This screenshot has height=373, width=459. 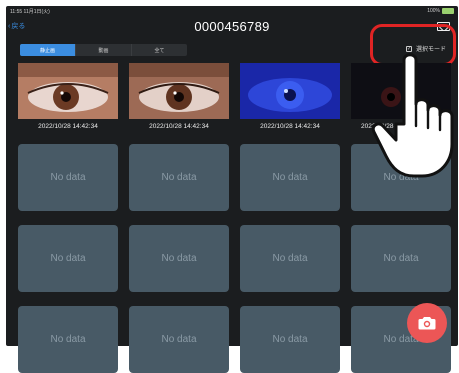 What do you see at coordinates (159, 50) in the screenshot?
I see `segment-all: 全て` at bounding box center [159, 50].